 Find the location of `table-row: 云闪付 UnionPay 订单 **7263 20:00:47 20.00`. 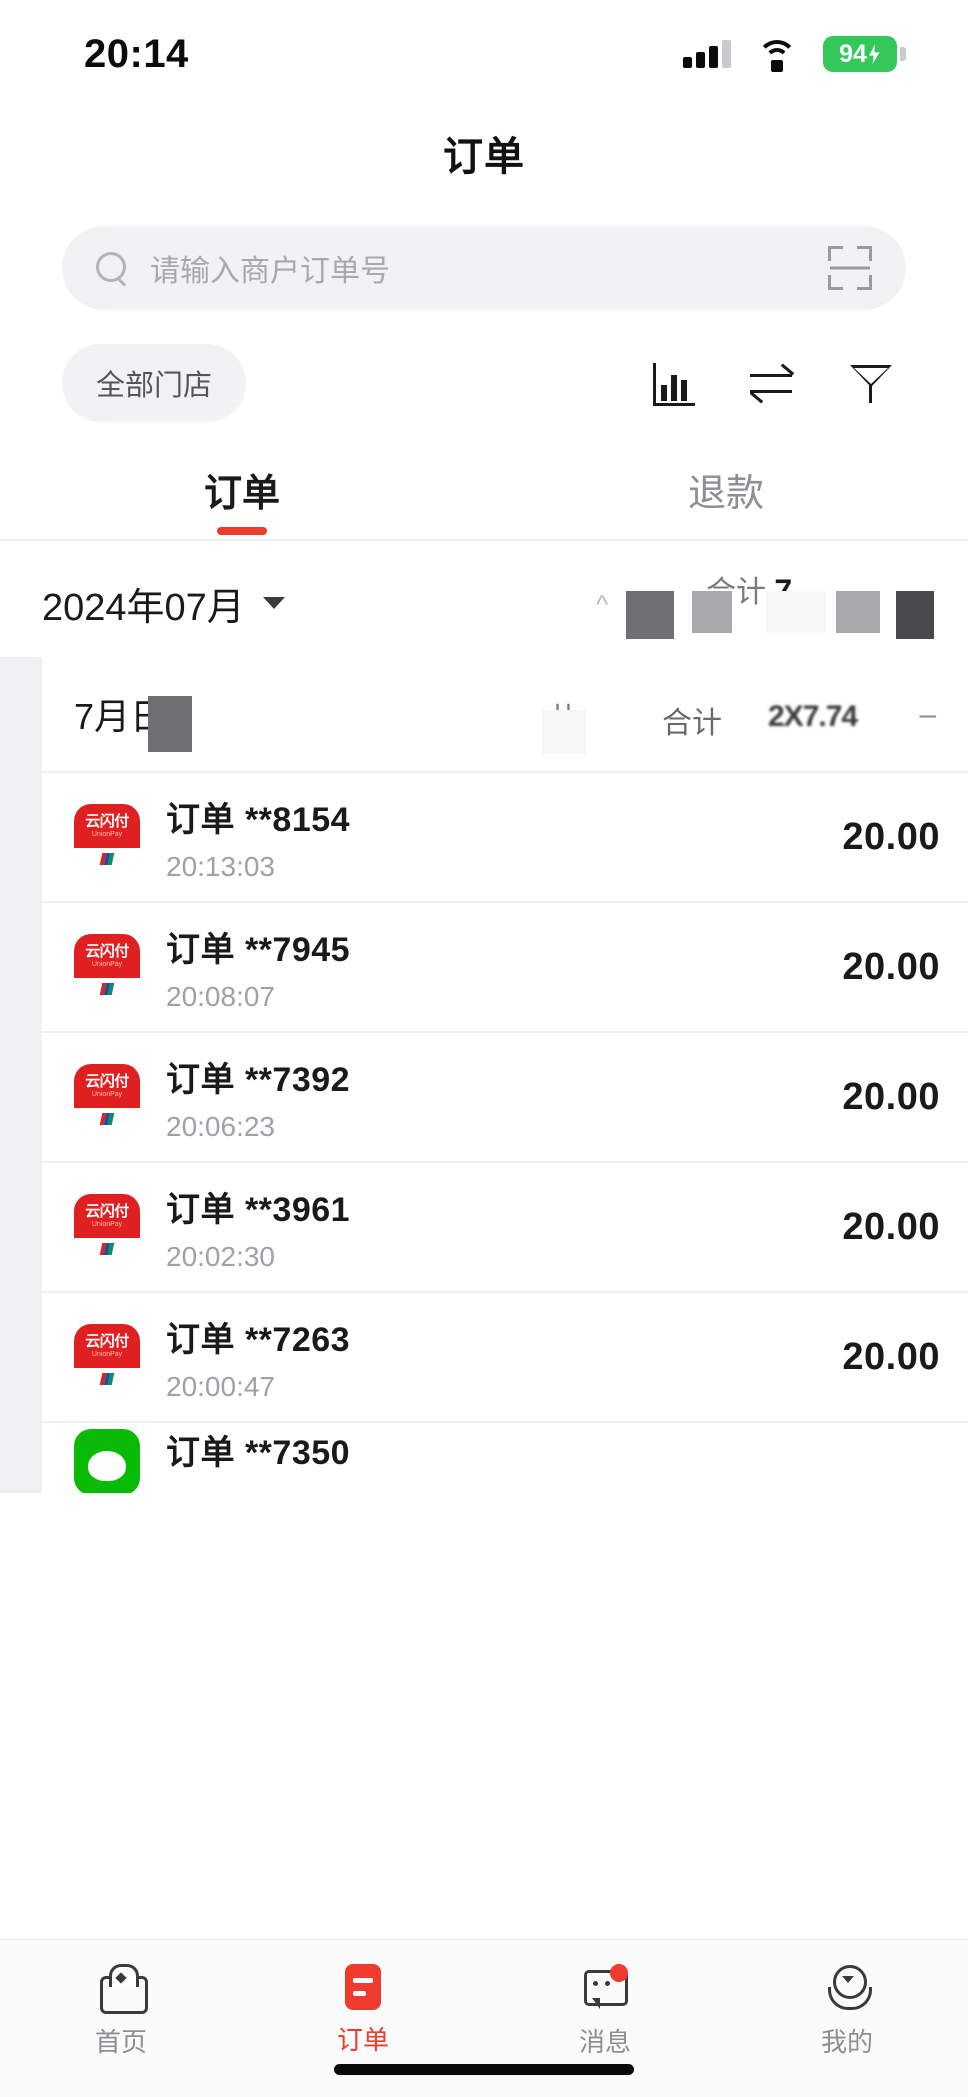

table-row: 云闪付 UnionPay 订单 **7263 20:00:47 20.00 is located at coordinates (505, 1358).